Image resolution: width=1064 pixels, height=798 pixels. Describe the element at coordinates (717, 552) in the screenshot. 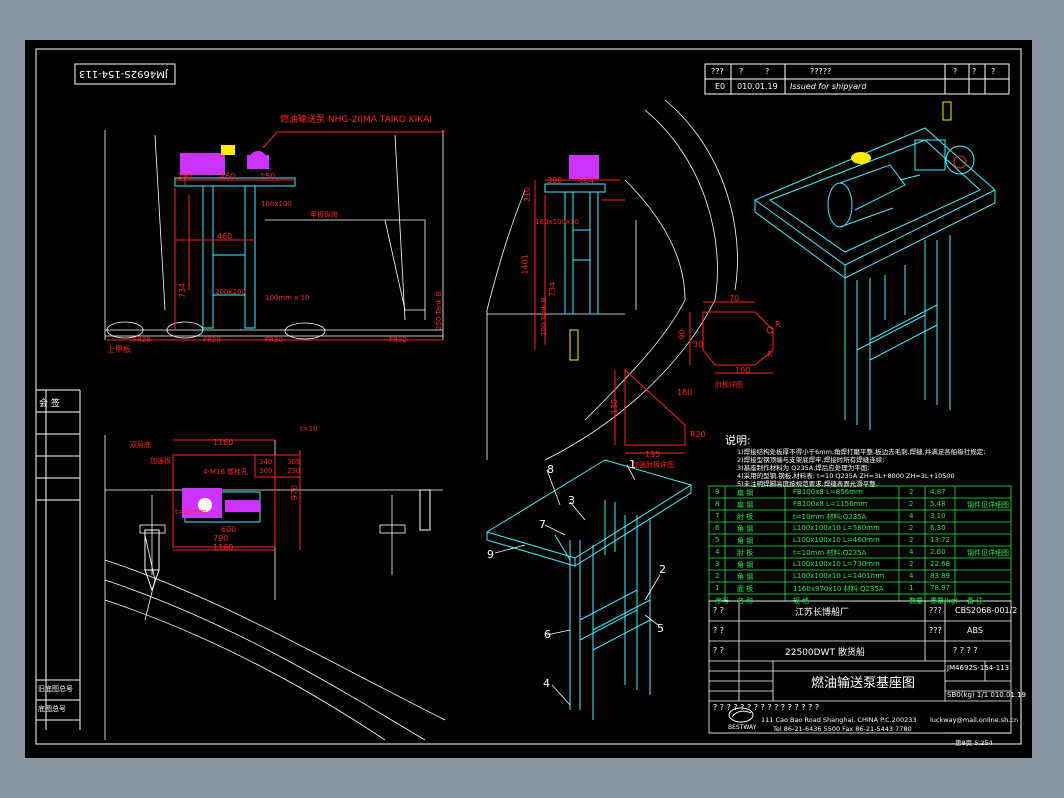

I see `parts-cell-no: 4` at that location.